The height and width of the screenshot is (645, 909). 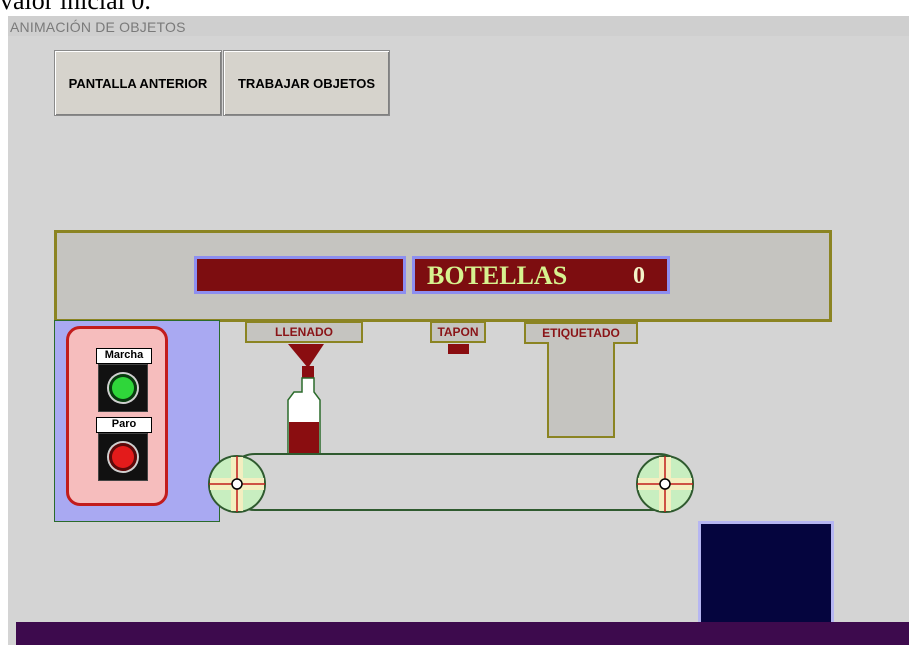 What do you see at coordinates (306, 356) in the screenshot?
I see `funnel-icon` at bounding box center [306, 356].